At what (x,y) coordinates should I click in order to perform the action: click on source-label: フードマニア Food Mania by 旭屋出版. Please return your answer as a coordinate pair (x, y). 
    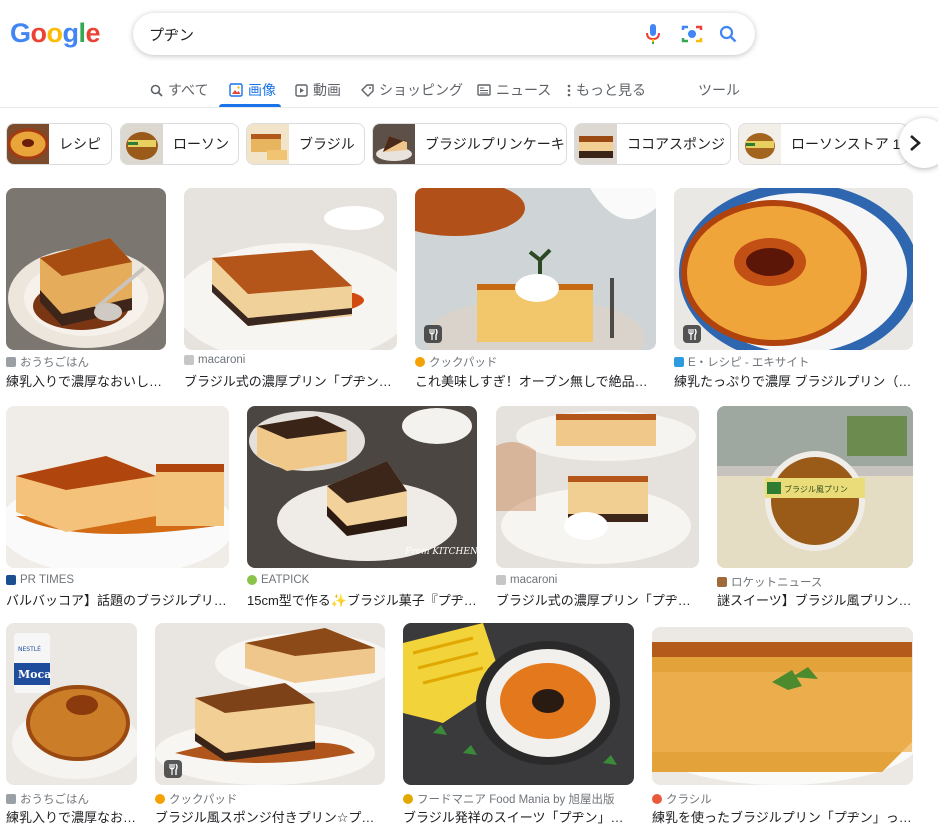
    Looking at the image, I should click on (516, 800).